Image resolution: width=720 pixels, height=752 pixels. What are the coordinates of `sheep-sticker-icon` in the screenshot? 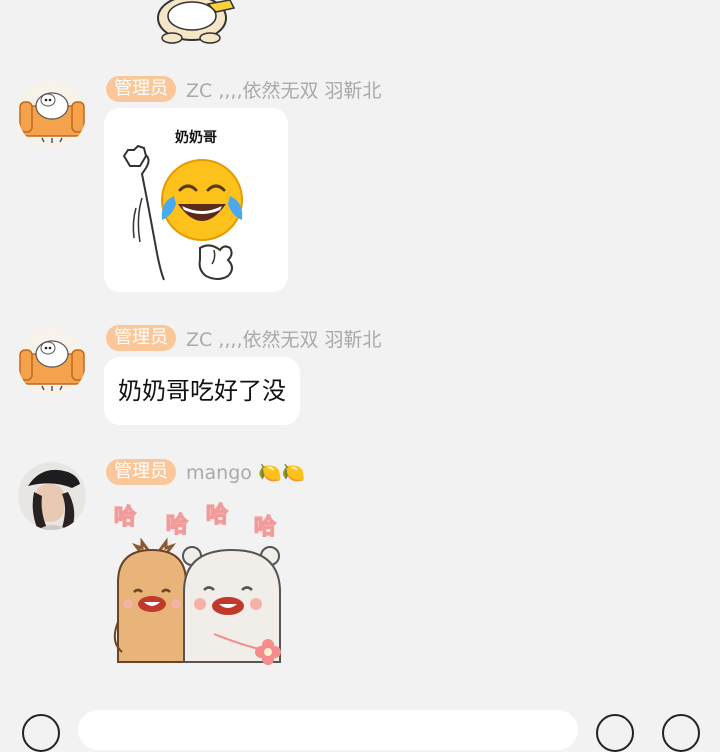 It's located at (196, 22).